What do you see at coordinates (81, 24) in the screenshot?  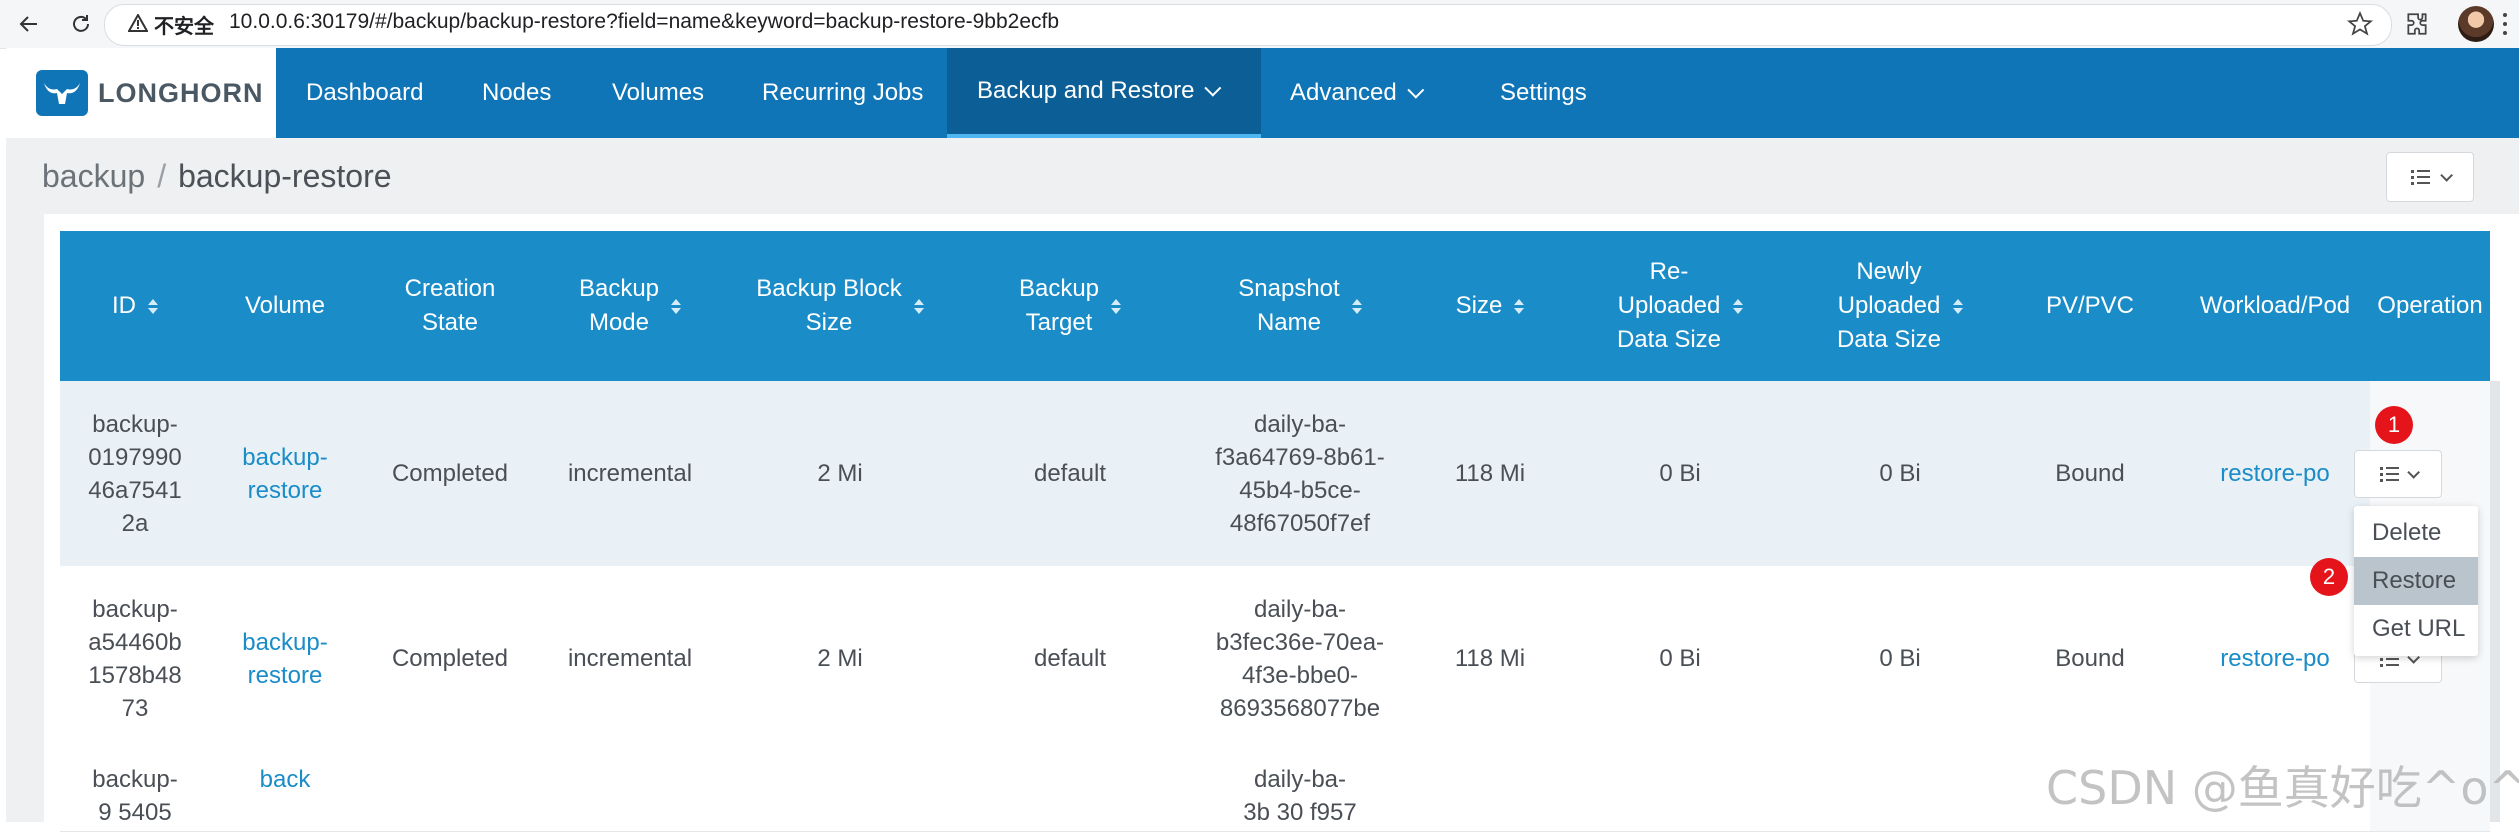 I see `reload-icon` at bounding box center [81, 24].